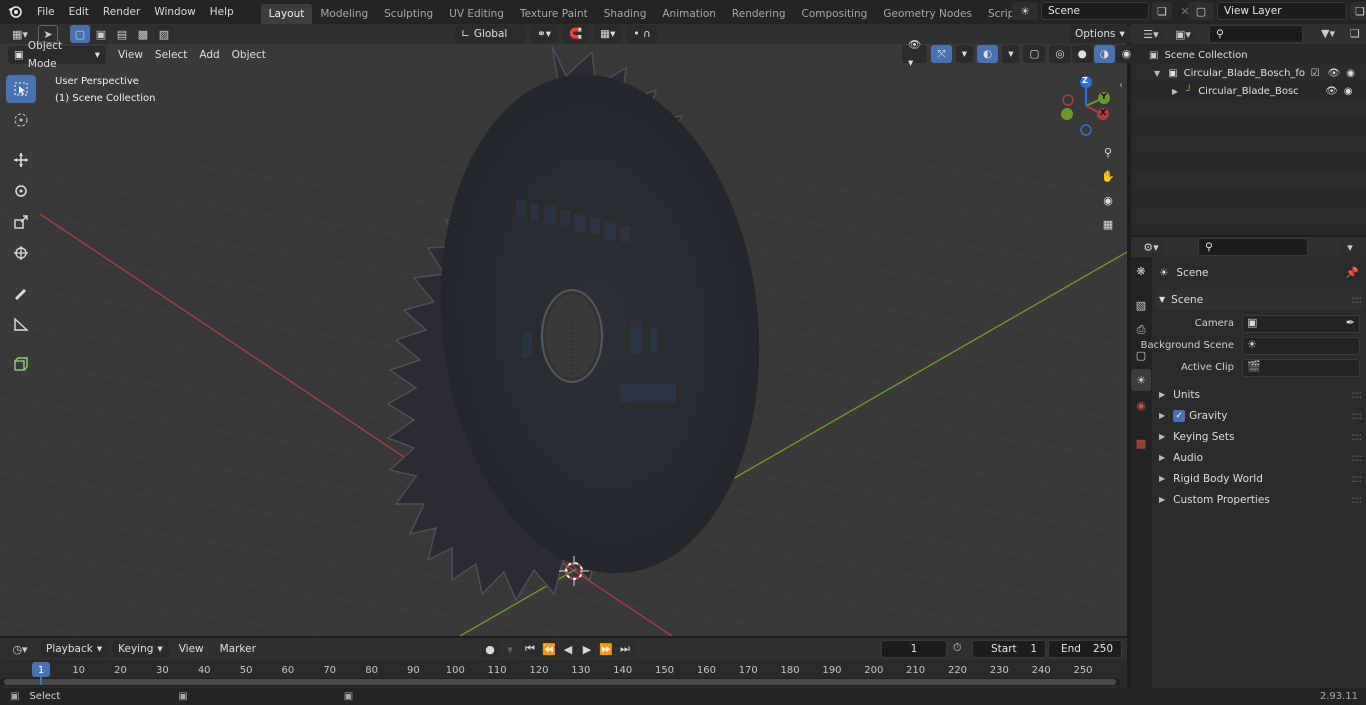 The width and height of the screenshot is (1366, 705). Describe the element at coordinates (121, 12) in the screenshot. I see `menu-render: Render` at that location.